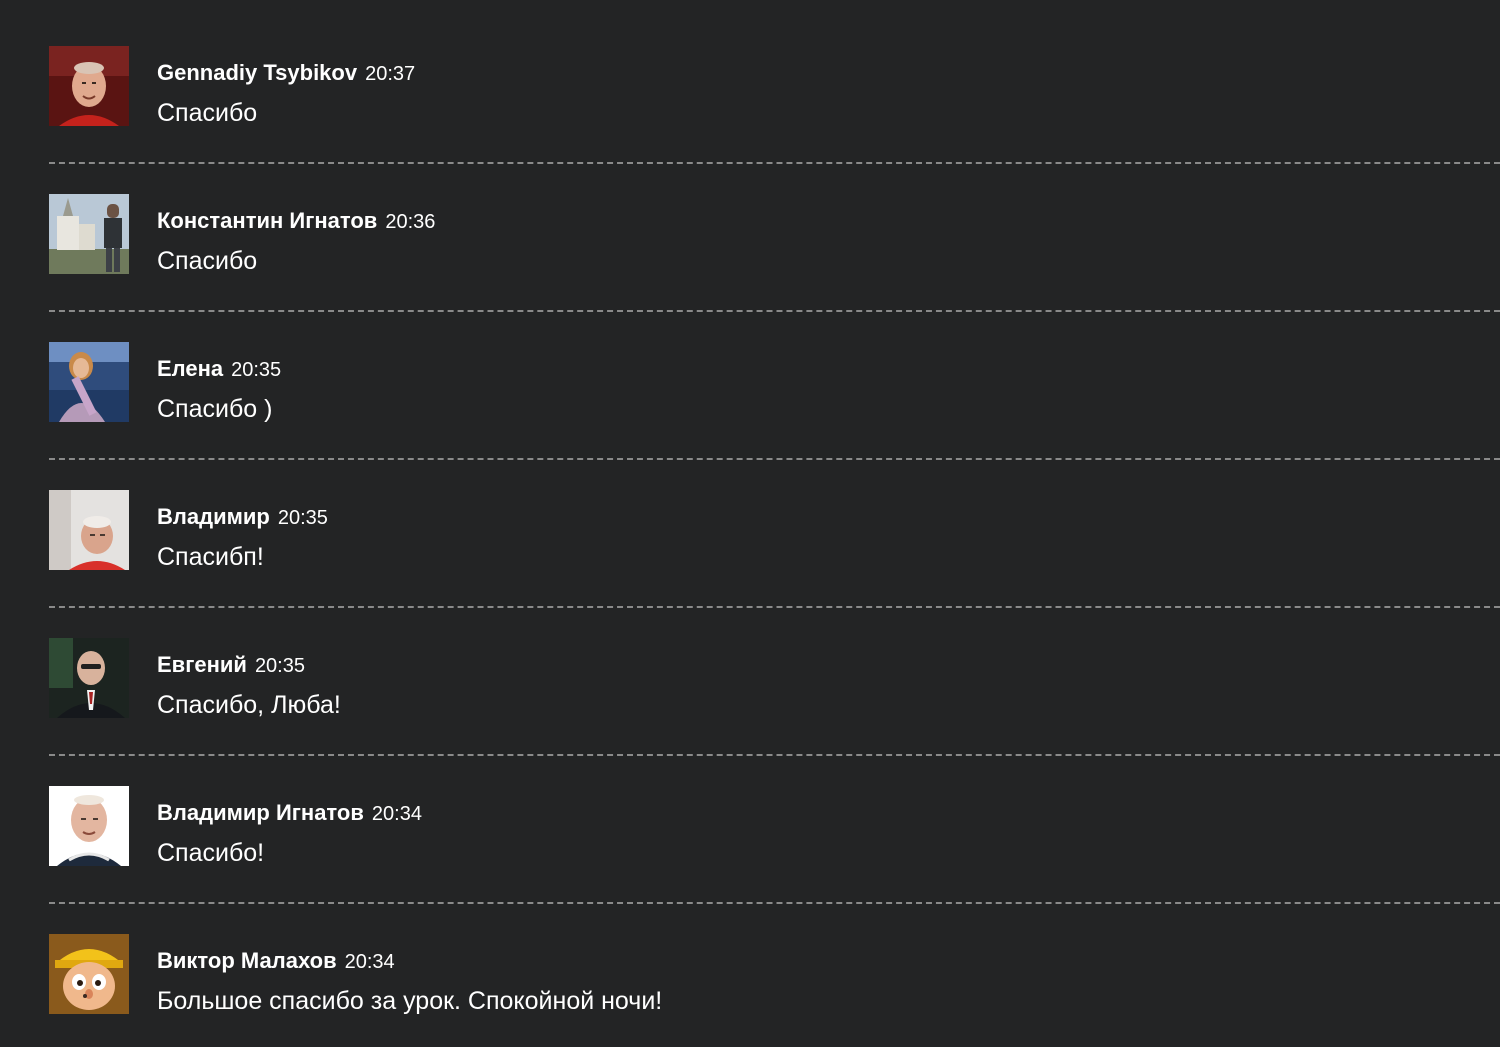  What do you see at coordinates (390, 74) in the screenshot?
I see `message-time: 20:37` at bounding box center [390, 74].